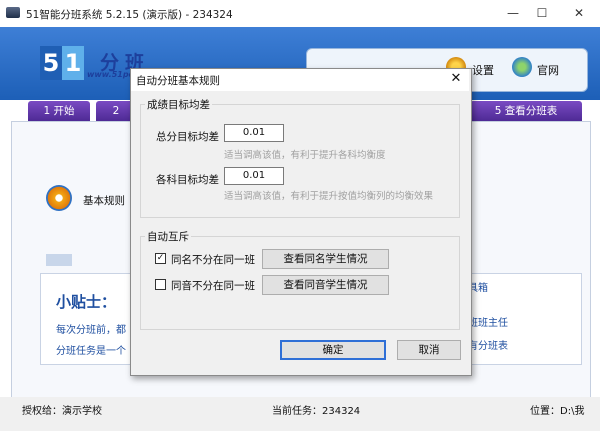 The height and width of the screenshot is (431, 600). I want to click on cancel-button: 取消, so click(429, 350).